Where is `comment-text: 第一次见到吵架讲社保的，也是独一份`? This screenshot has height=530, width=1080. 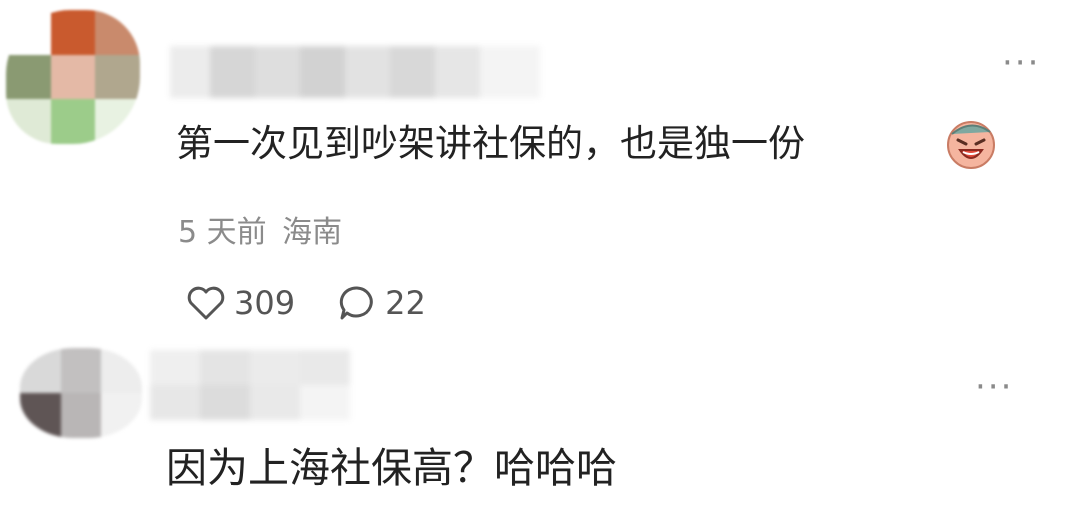
comment-text: 第一次见到吵架讲社保的，也是独一份 is located at coordinates (490, 143).